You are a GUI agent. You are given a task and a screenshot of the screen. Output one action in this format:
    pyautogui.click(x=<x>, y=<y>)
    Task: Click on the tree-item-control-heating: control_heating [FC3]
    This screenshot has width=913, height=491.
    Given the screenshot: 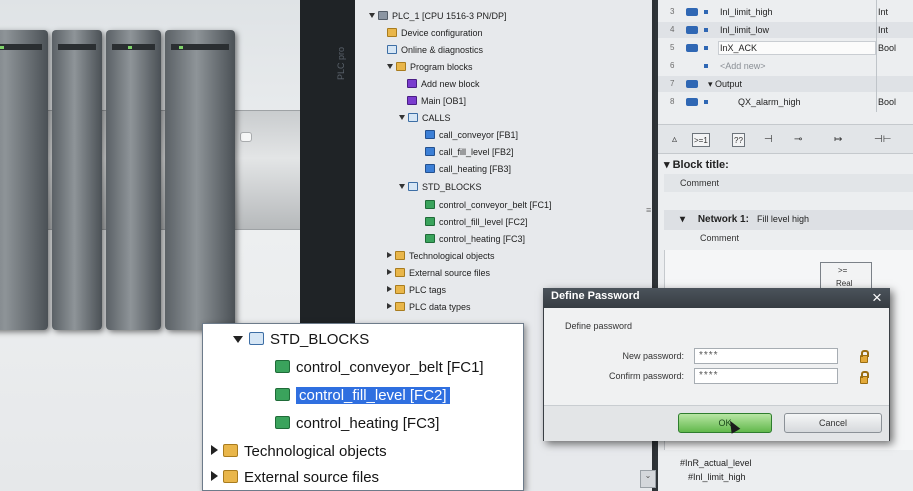 What is the action you would take?
    pyautogui.click(x=475, y=239)
    